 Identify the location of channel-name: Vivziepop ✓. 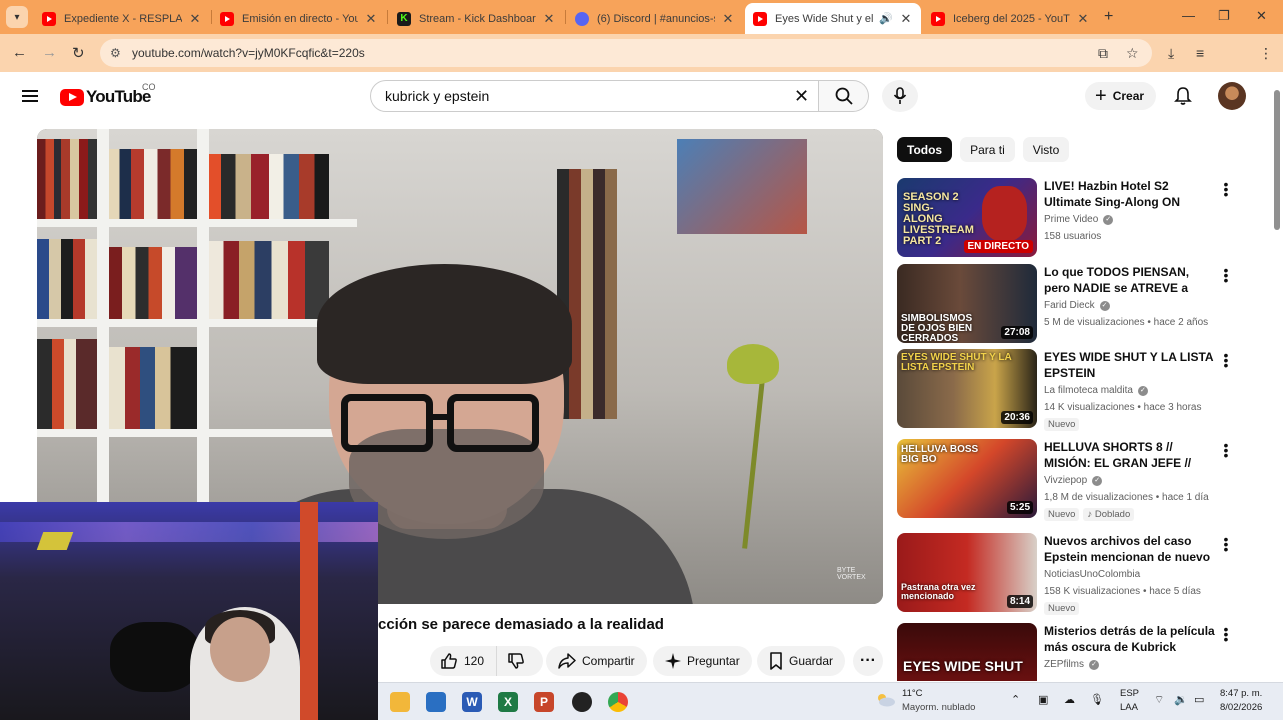
(1073, 480).